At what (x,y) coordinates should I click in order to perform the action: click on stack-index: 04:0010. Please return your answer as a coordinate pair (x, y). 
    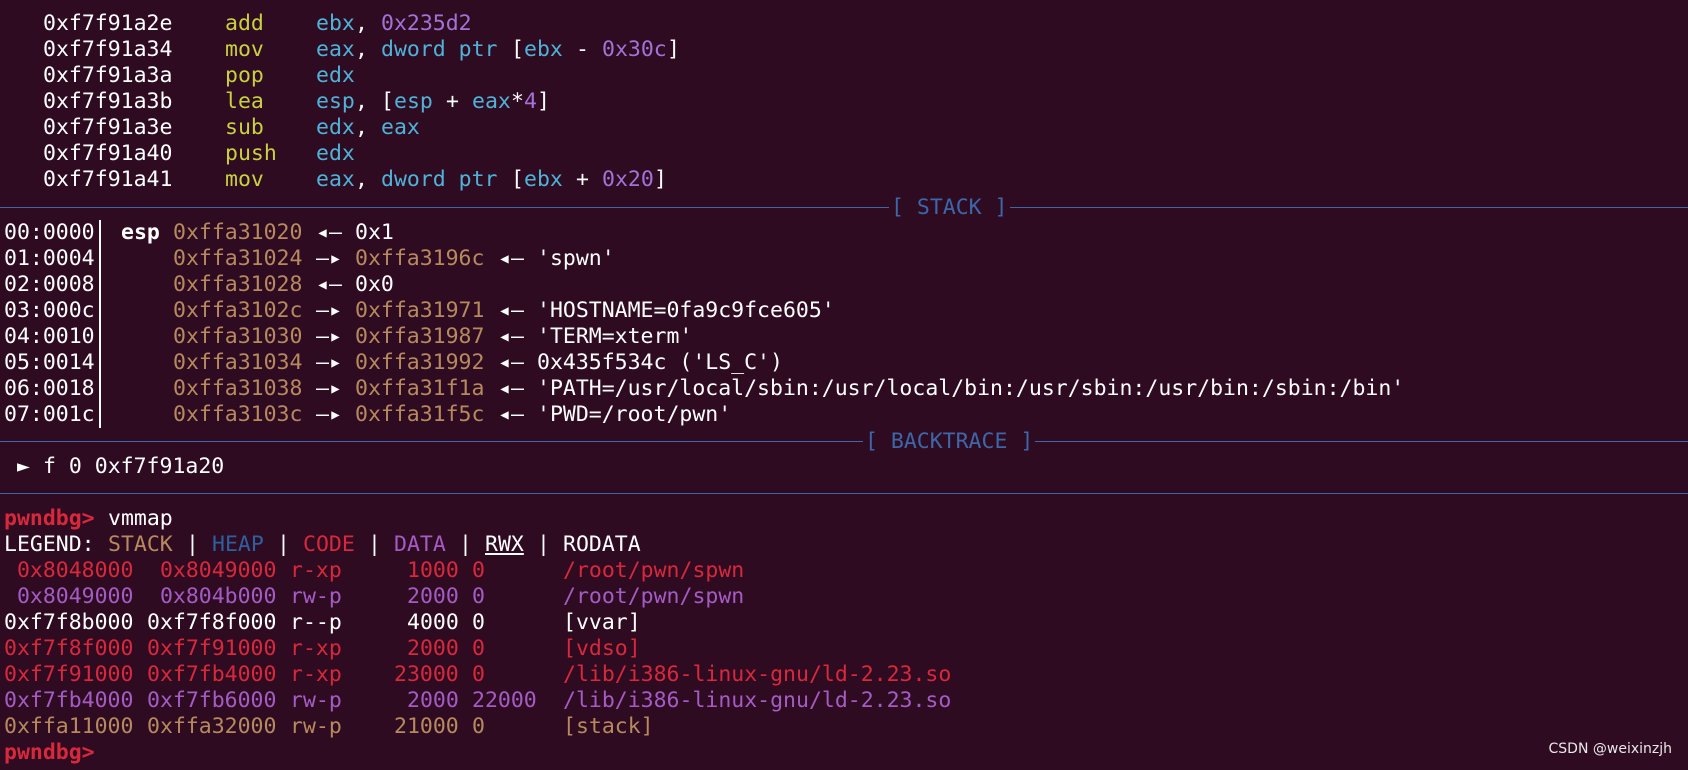
    Looking at the image, I should click on (49, 336).